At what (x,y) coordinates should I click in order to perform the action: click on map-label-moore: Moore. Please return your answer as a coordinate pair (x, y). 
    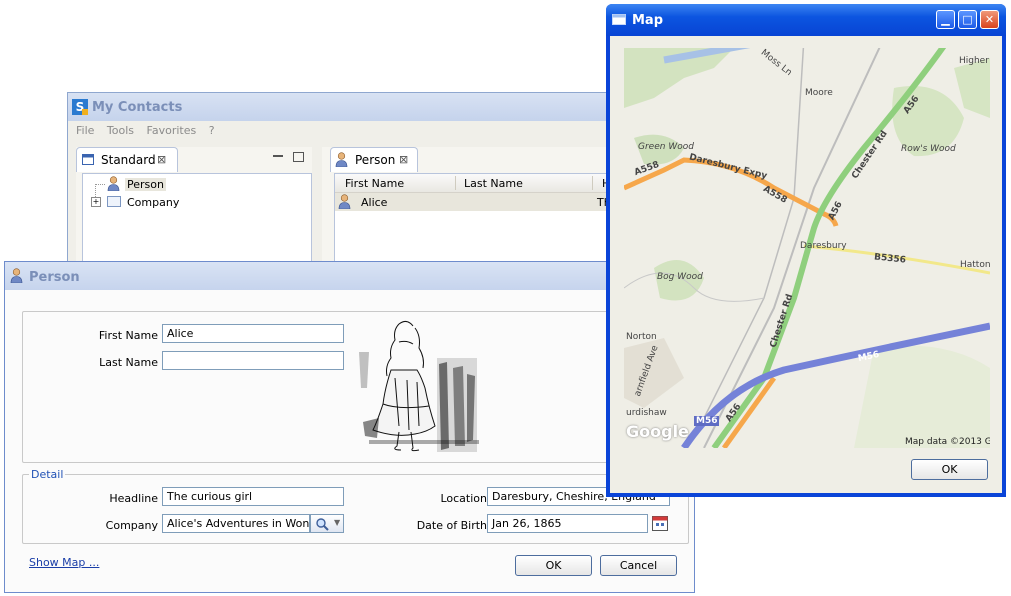
    Looking at the image, I should click on (819, 93).